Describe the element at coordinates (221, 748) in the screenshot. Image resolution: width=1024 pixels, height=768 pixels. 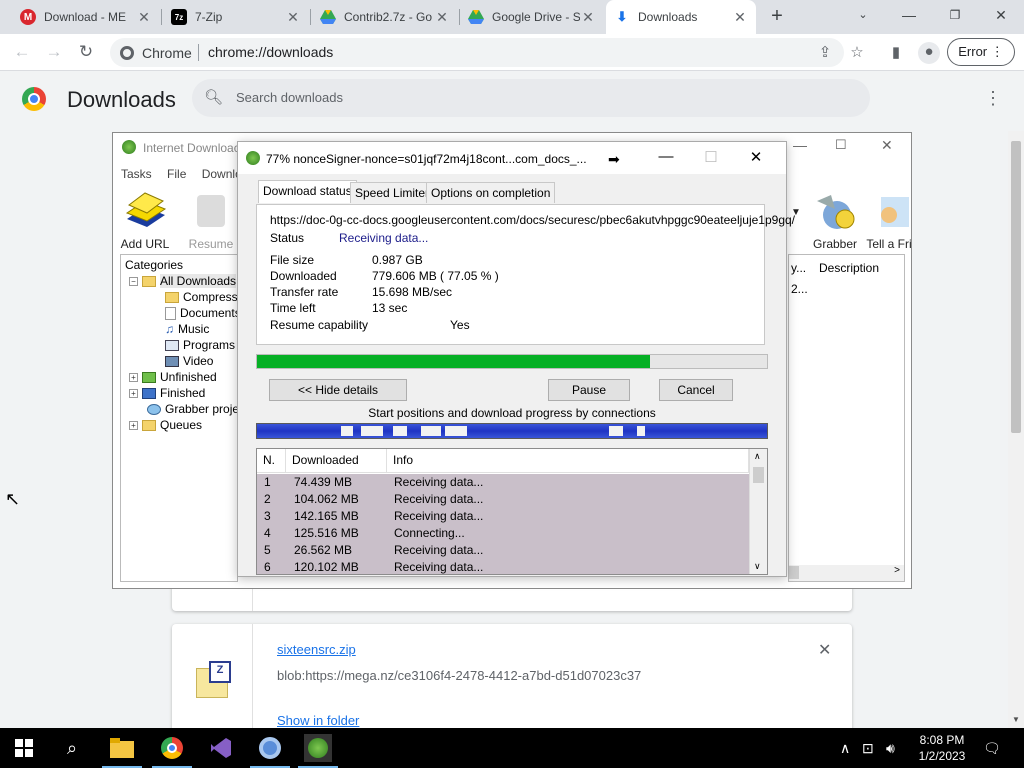
I see `visual-studio-icon` at that location.